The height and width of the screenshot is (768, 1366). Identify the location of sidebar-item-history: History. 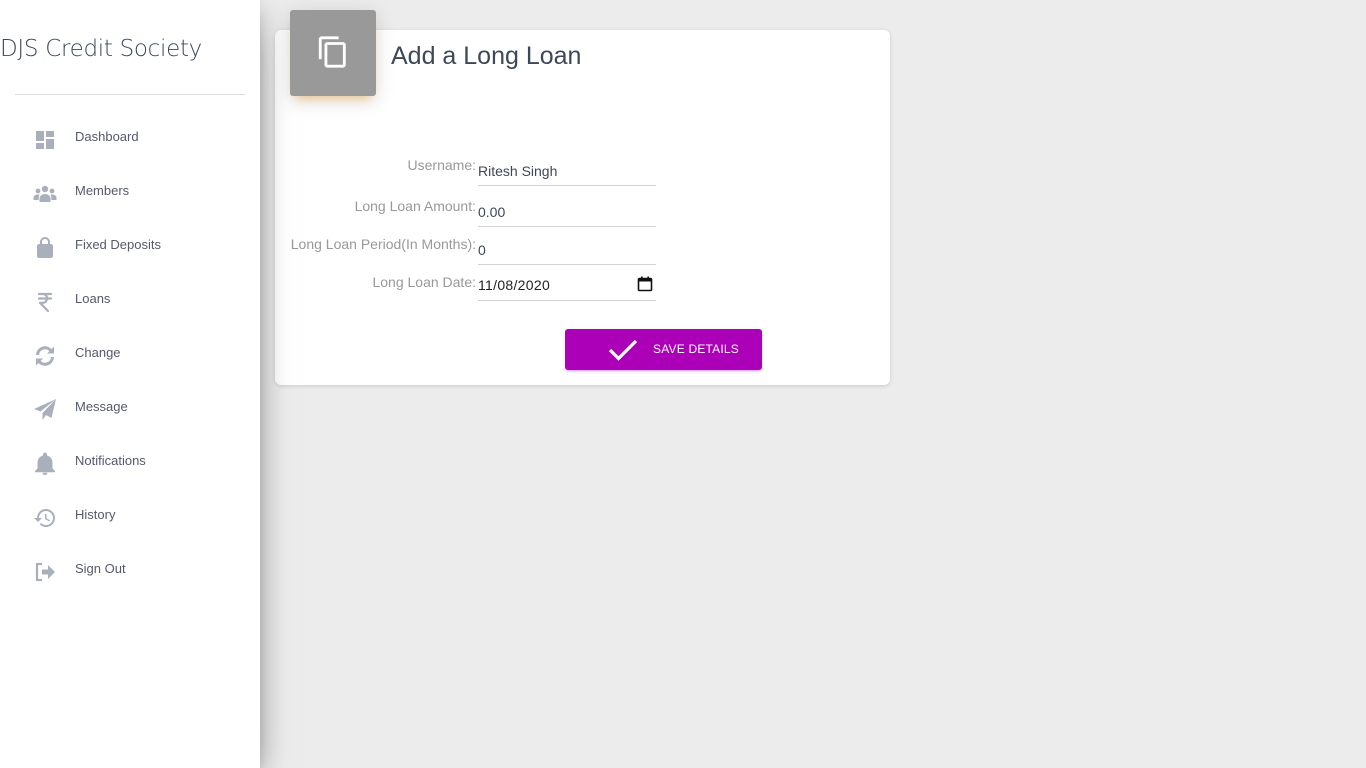
(130, 515).